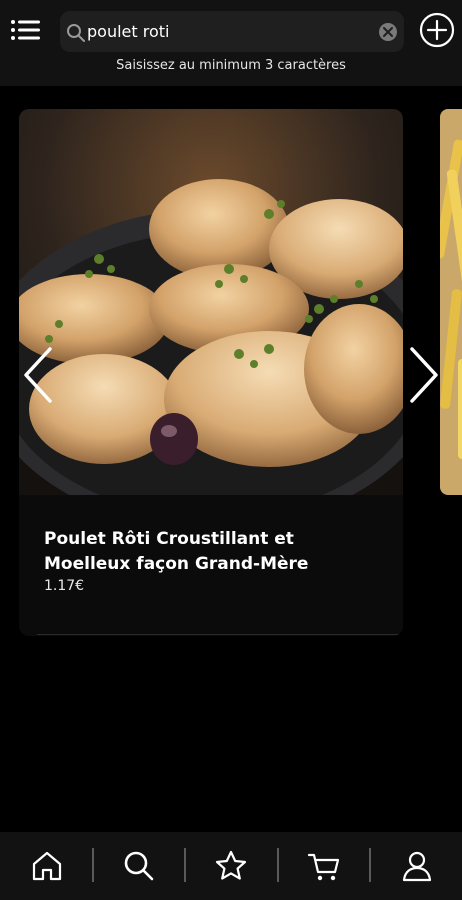 The height and width of the screenshot is (900, 462). What do you see at coordinates (64, 586) in the screenshot?
I see `recipe-price: 1.17€` at bounding box center [64, 586].